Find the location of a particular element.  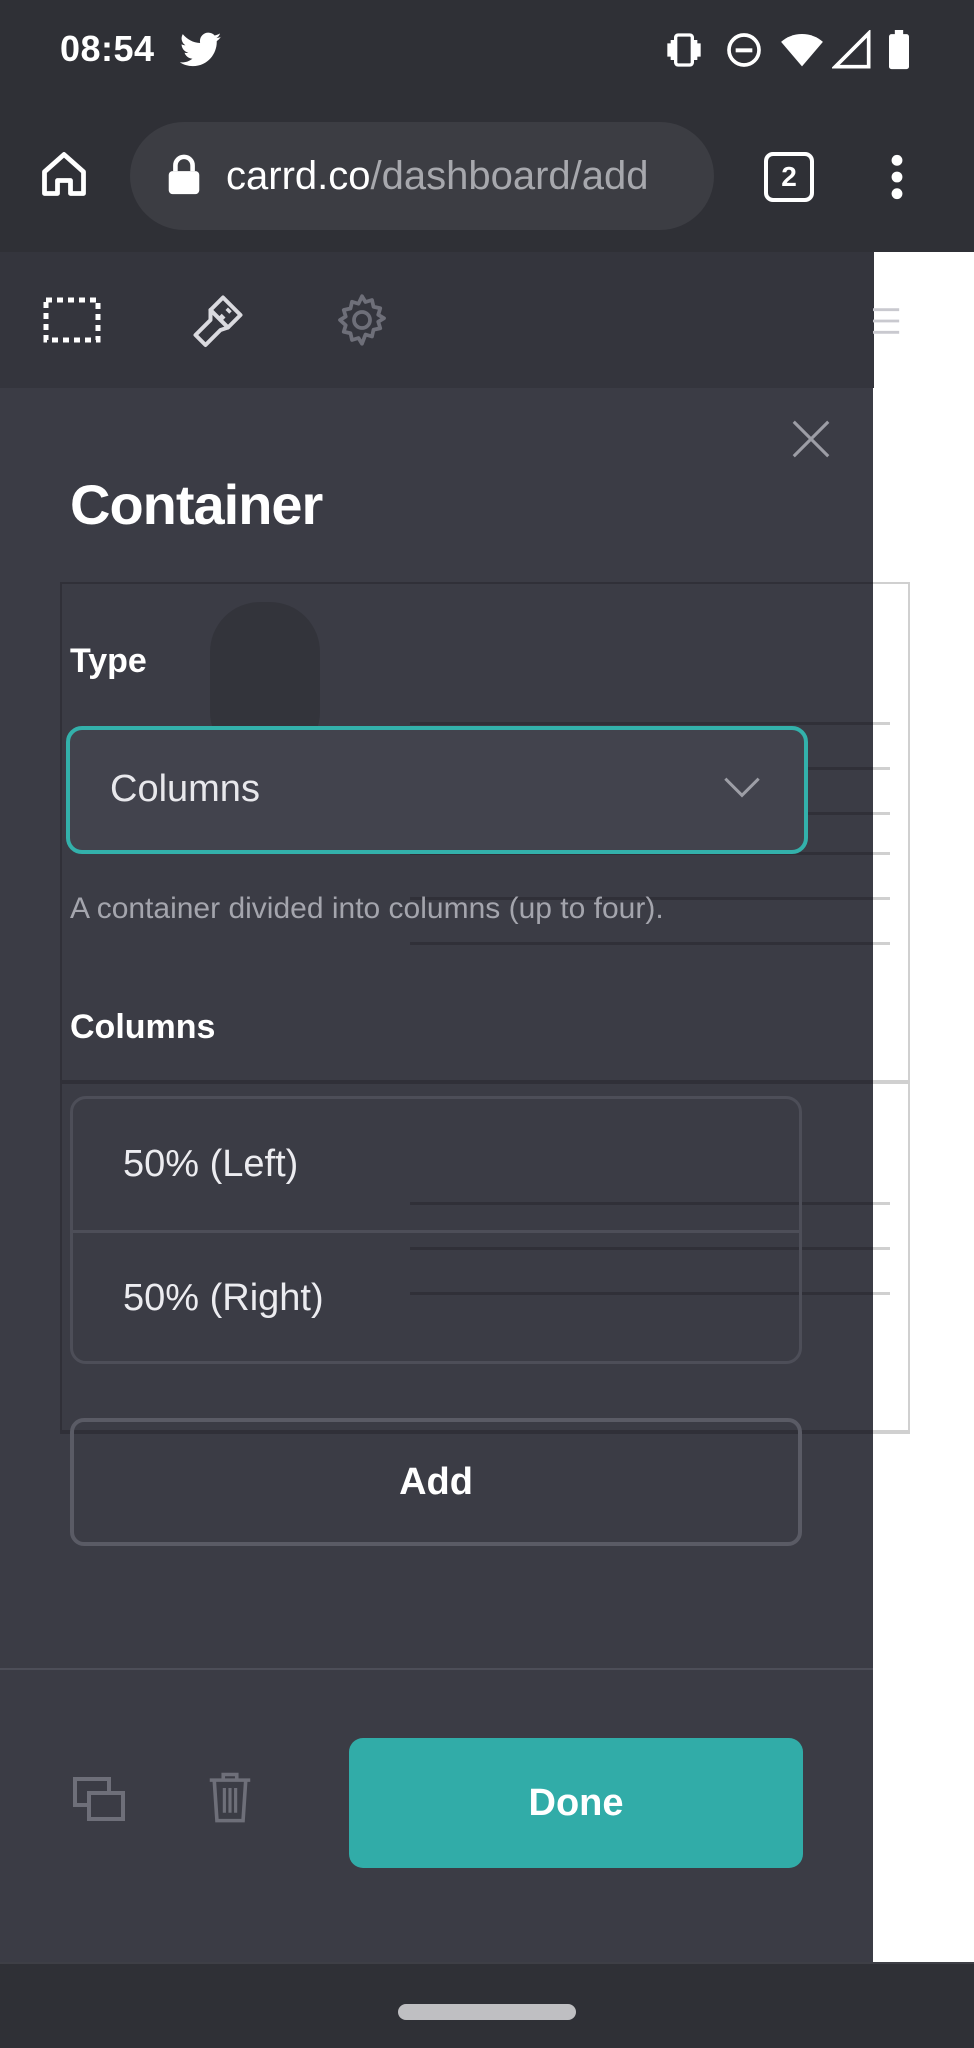

menu-icon is located at coordinates (885, 321).